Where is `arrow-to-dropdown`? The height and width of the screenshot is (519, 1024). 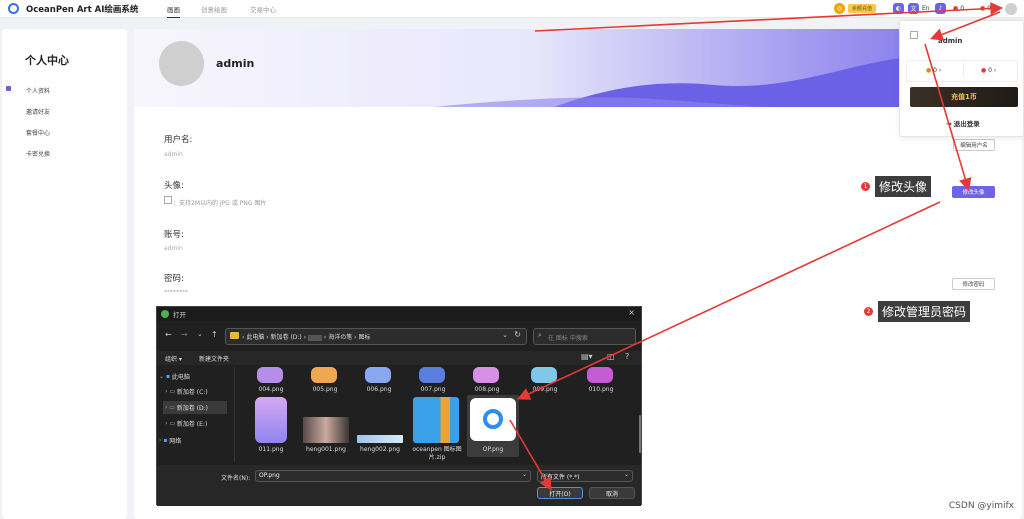
arrow-to-dropdown is located at coordinates (965, 26).